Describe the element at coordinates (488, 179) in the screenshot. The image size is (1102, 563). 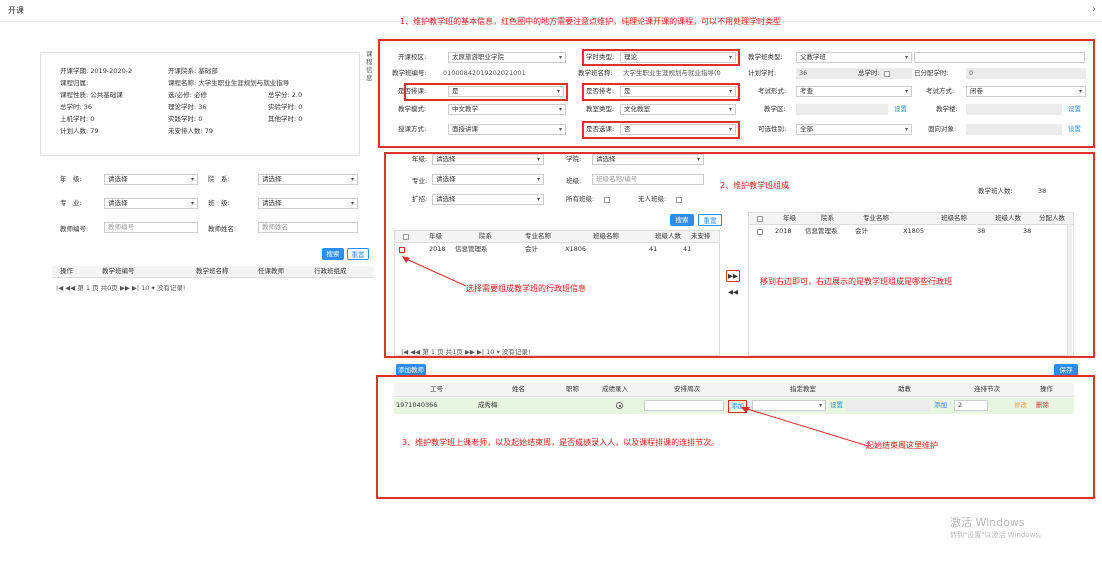
I see `comp-major-select: 请选择` at that location.